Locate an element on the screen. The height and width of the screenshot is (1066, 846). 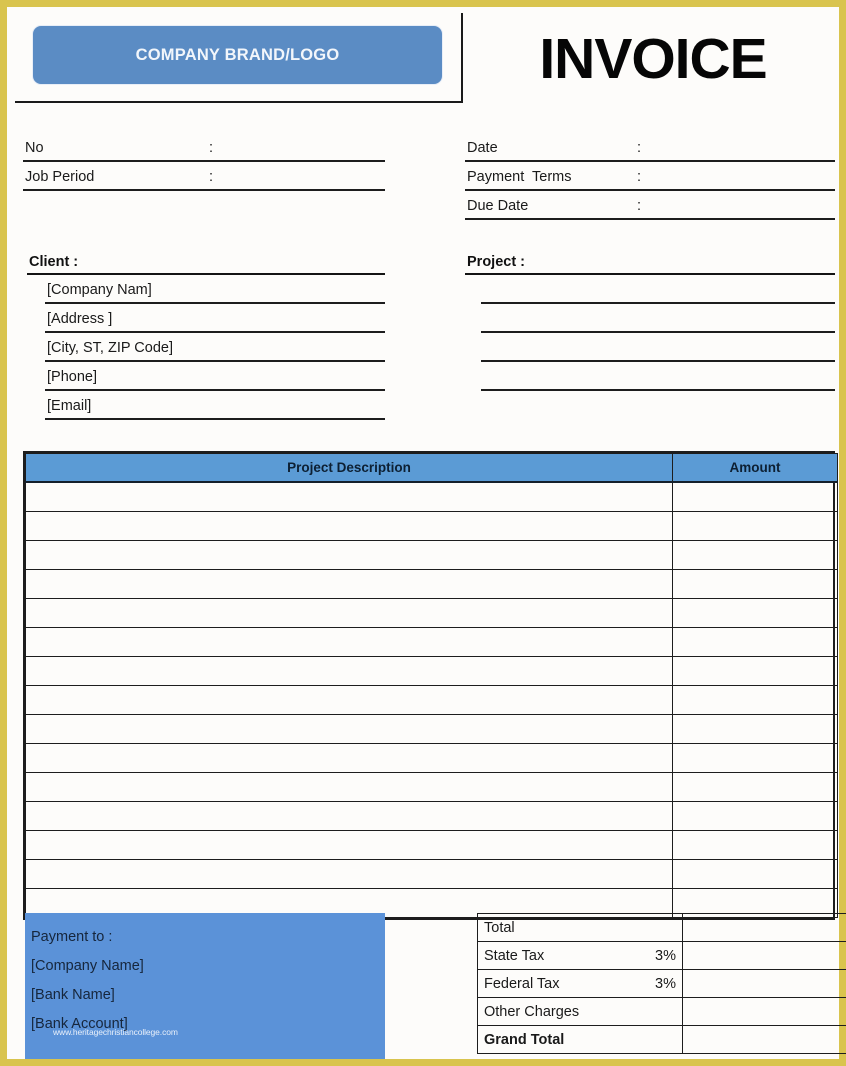
totals-label: Total is located at coordinates (499, 927).